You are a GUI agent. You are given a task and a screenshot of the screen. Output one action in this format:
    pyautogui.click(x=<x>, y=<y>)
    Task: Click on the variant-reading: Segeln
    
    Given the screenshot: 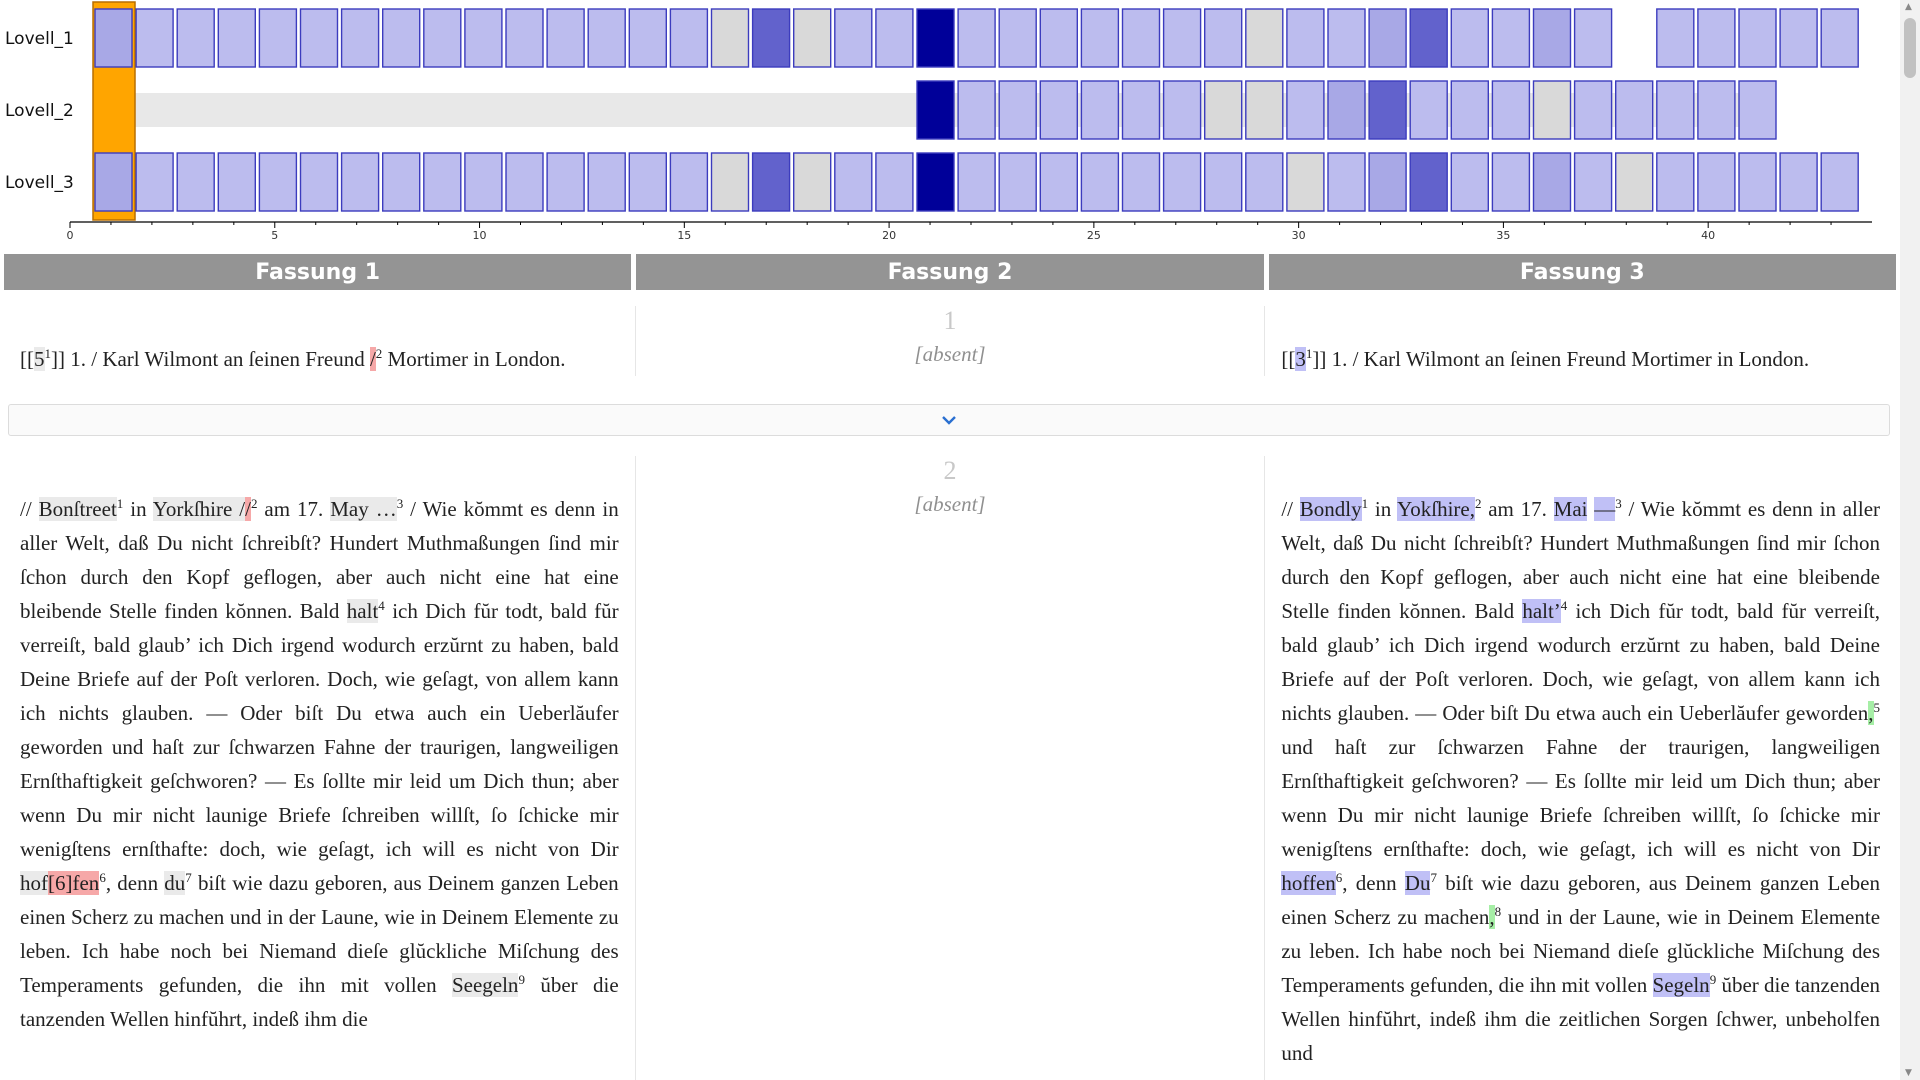 What is the action you would take?
    pyautogui.click(x=1681, y=985)
    